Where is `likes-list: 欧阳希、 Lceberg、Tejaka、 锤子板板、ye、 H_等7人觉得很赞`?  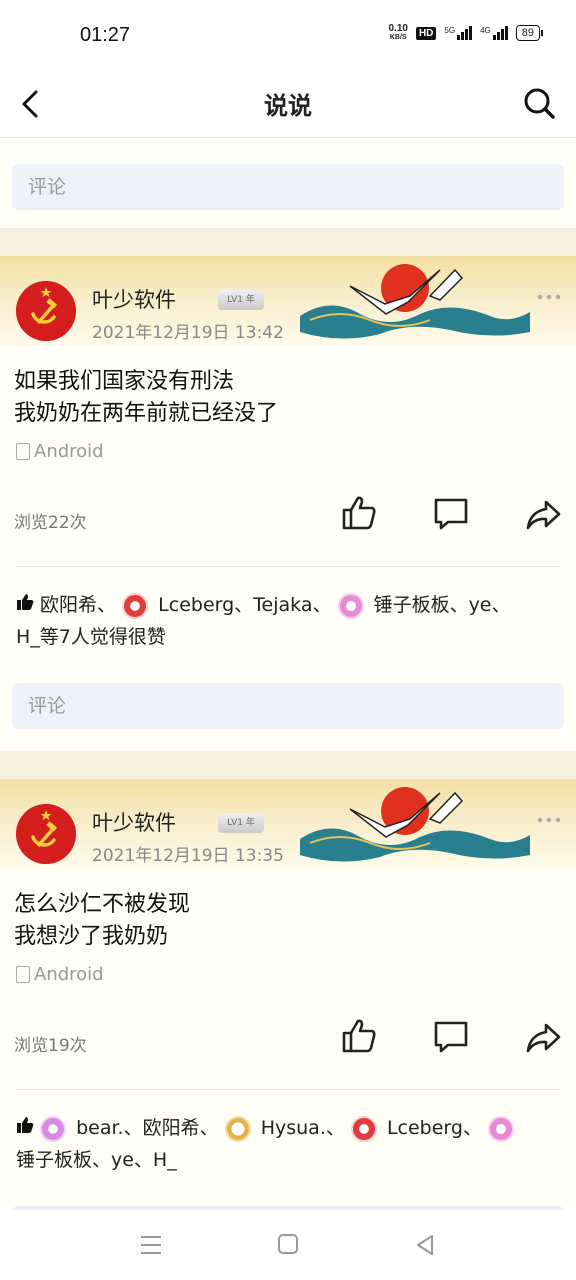
likes-list: 欧阳希、 Lceberg、Tejaka、 锤子板板、ye、 H_等7人觉得很赞 is located at coordinates (288, 610).